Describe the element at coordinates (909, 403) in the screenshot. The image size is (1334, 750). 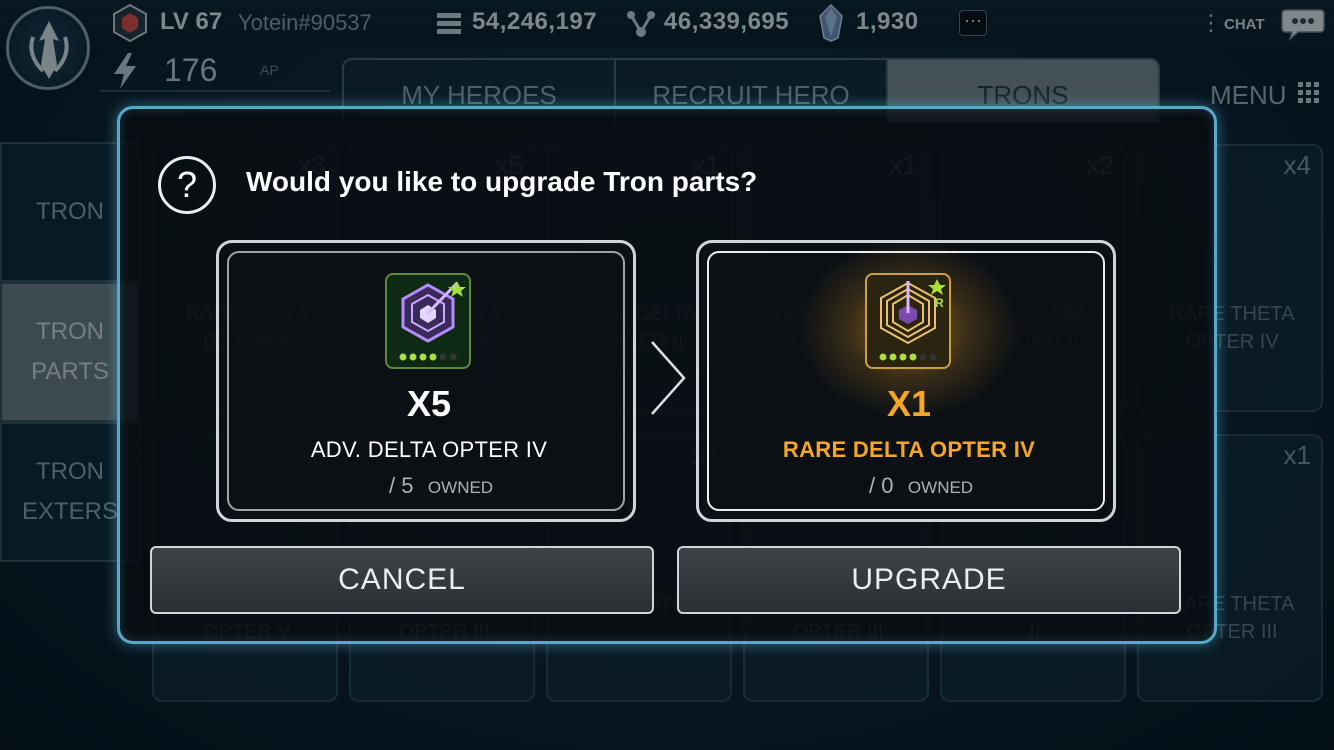
I see `target-quantity: X1` at that location.